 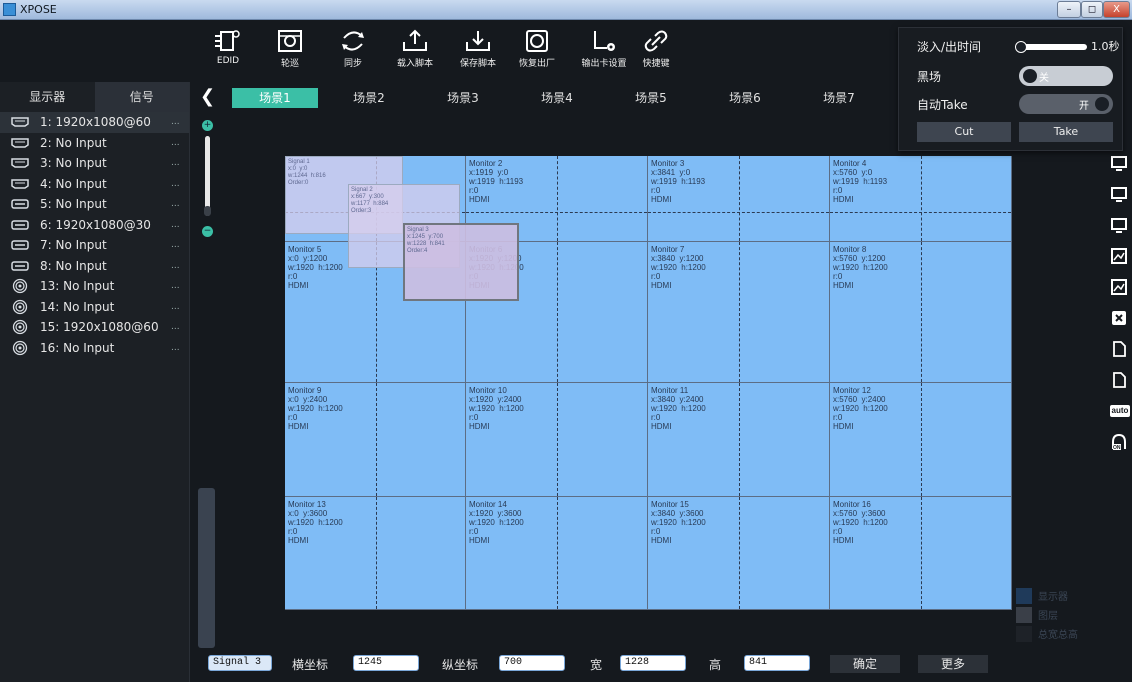 What do you see at coordinates (486, 163) in the screenshot?
I see `monitor-name: Monitor 2` at bounding box center [486, 163].